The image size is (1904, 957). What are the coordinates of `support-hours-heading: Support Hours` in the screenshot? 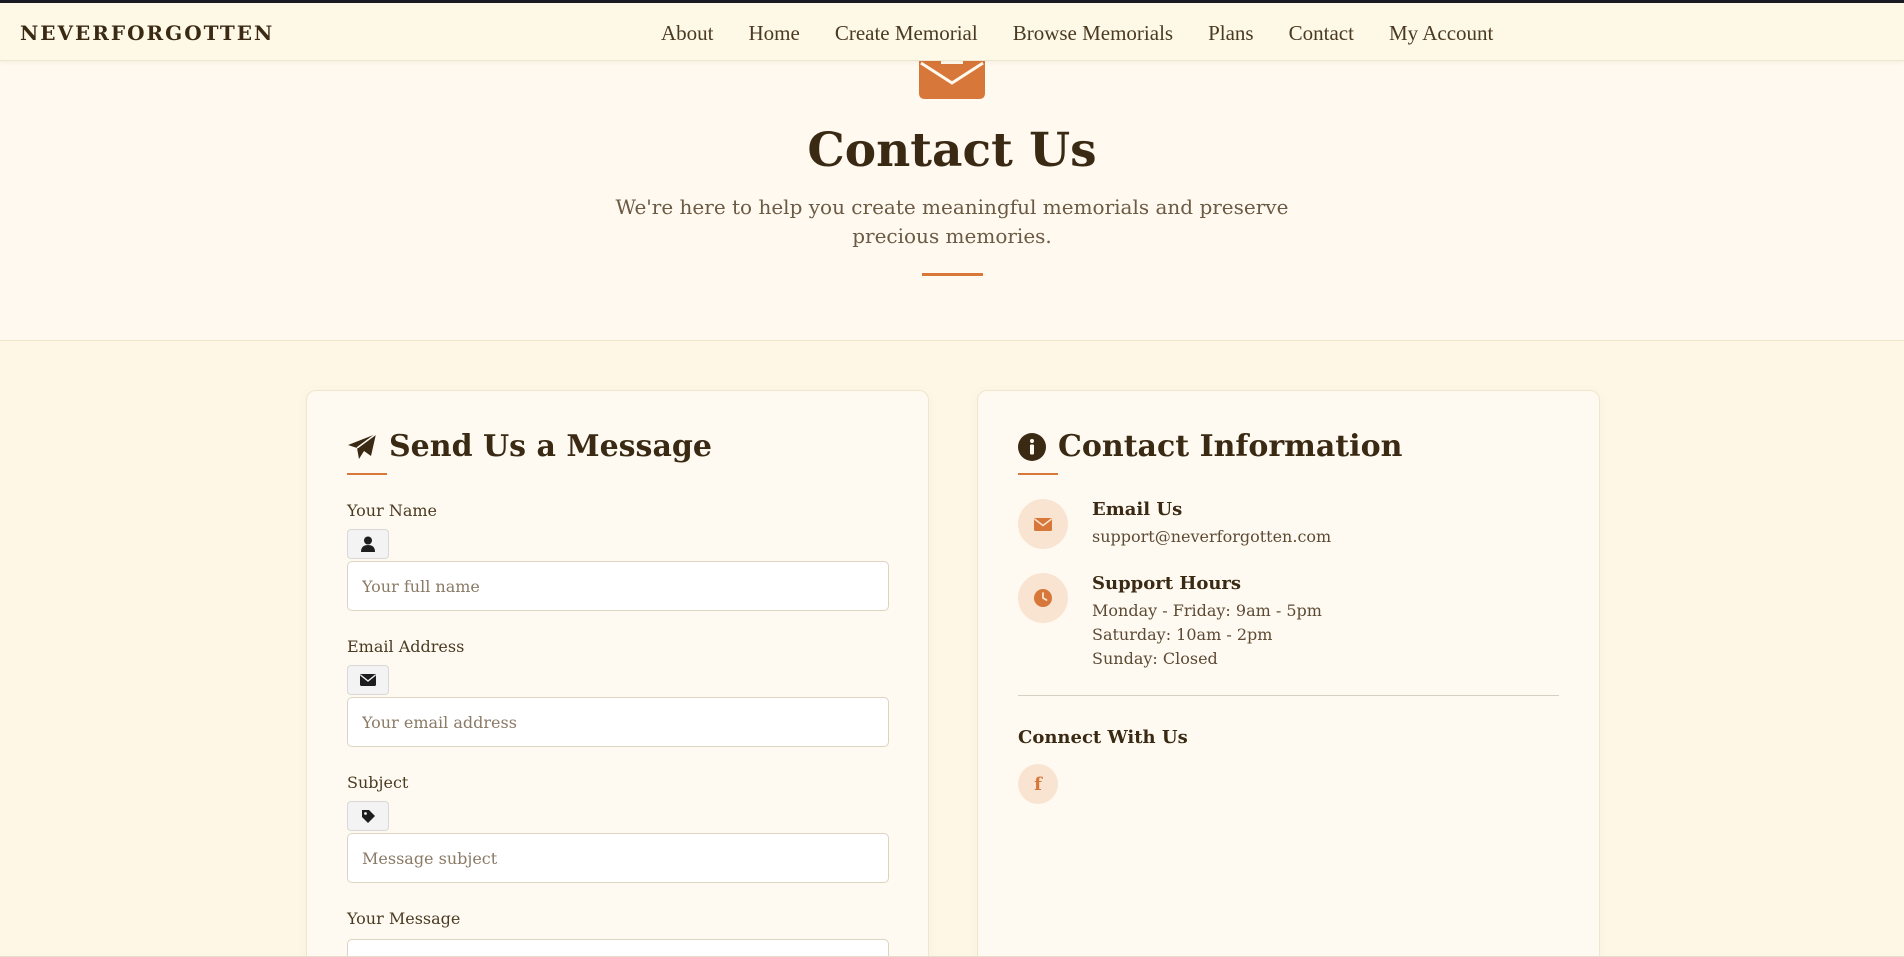 It's located at (1167, 583).